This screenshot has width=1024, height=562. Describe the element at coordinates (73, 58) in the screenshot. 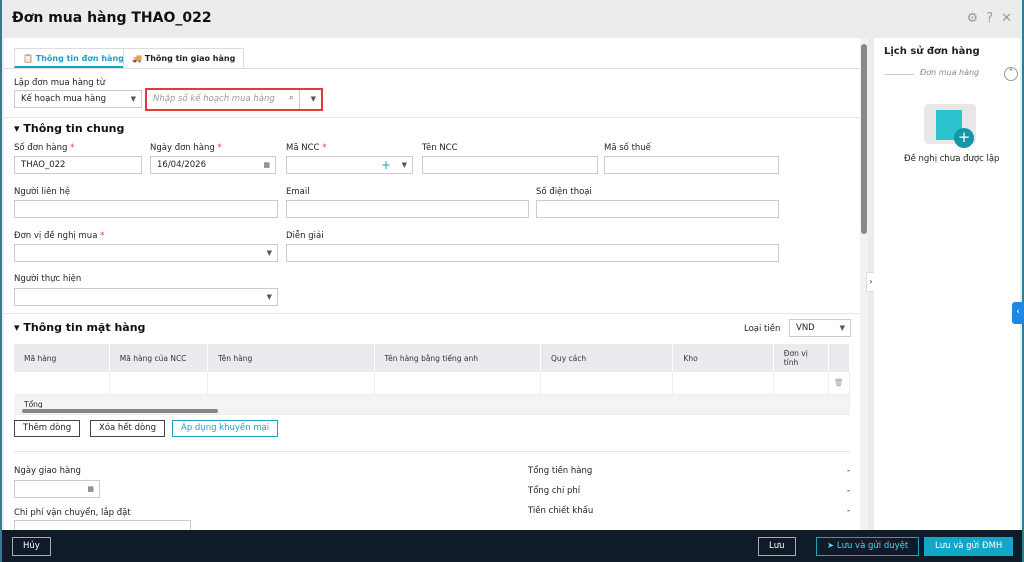

I see `tab-order-info: 📋 Thông tin đơn hàng` at that location.